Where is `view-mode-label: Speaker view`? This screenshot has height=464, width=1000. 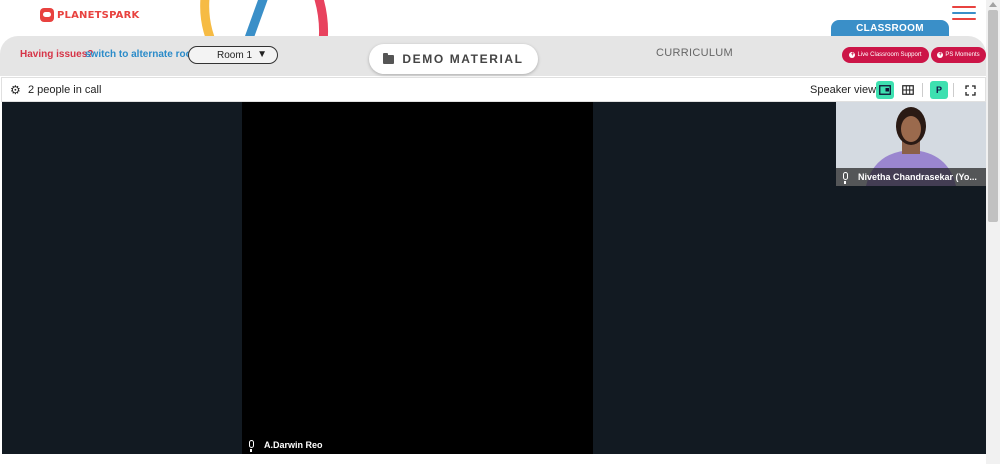
view-mode-label: Speaker view is located at coordinates (843, 90).